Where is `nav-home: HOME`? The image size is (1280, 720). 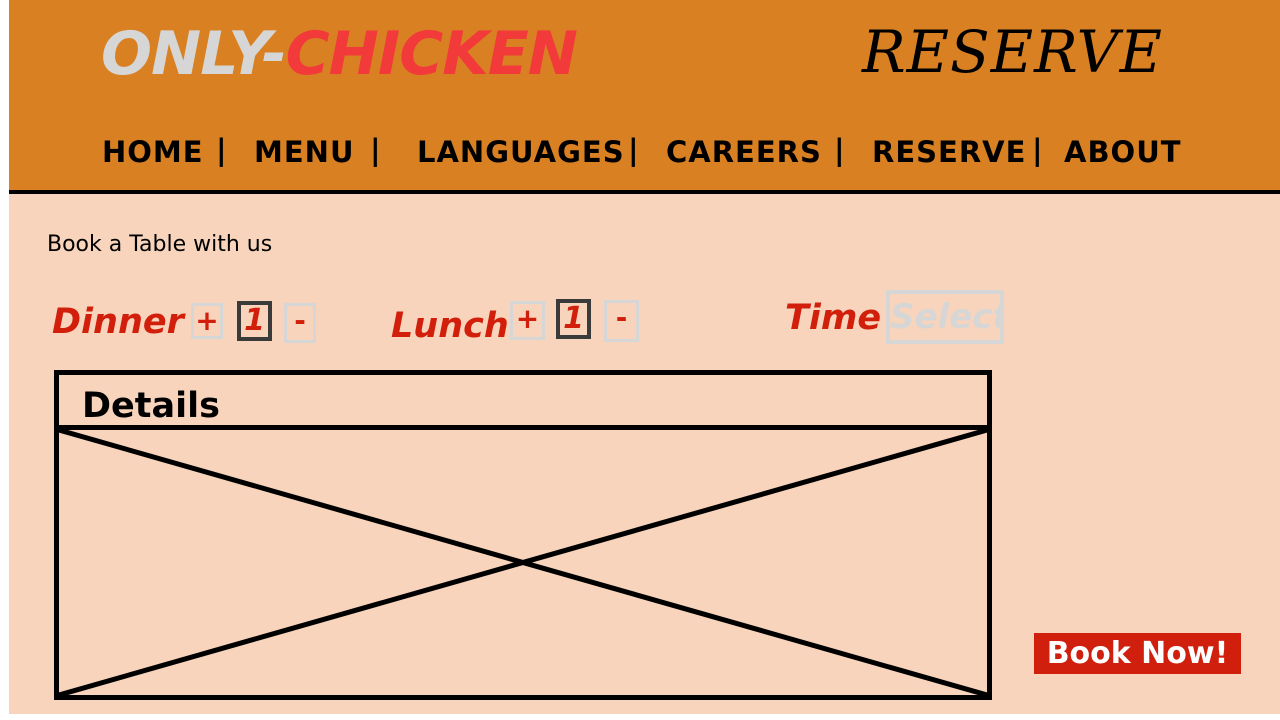 nav-home: HOME is located at coordinates (153, 152).